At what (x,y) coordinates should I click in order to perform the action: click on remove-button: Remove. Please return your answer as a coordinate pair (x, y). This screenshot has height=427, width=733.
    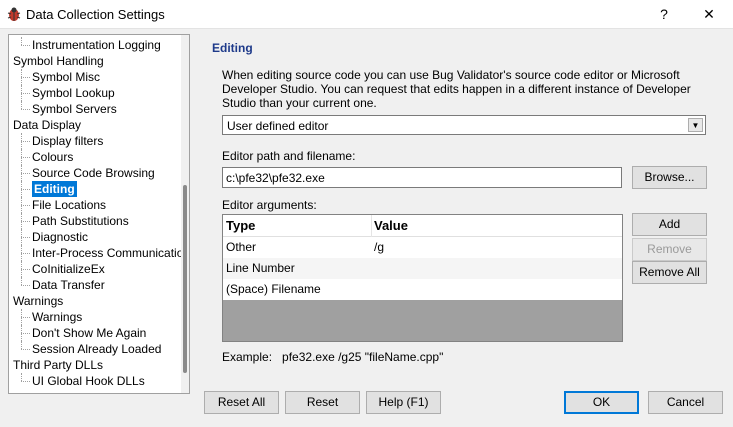
    Looking at the image, I should click on (669, 249).